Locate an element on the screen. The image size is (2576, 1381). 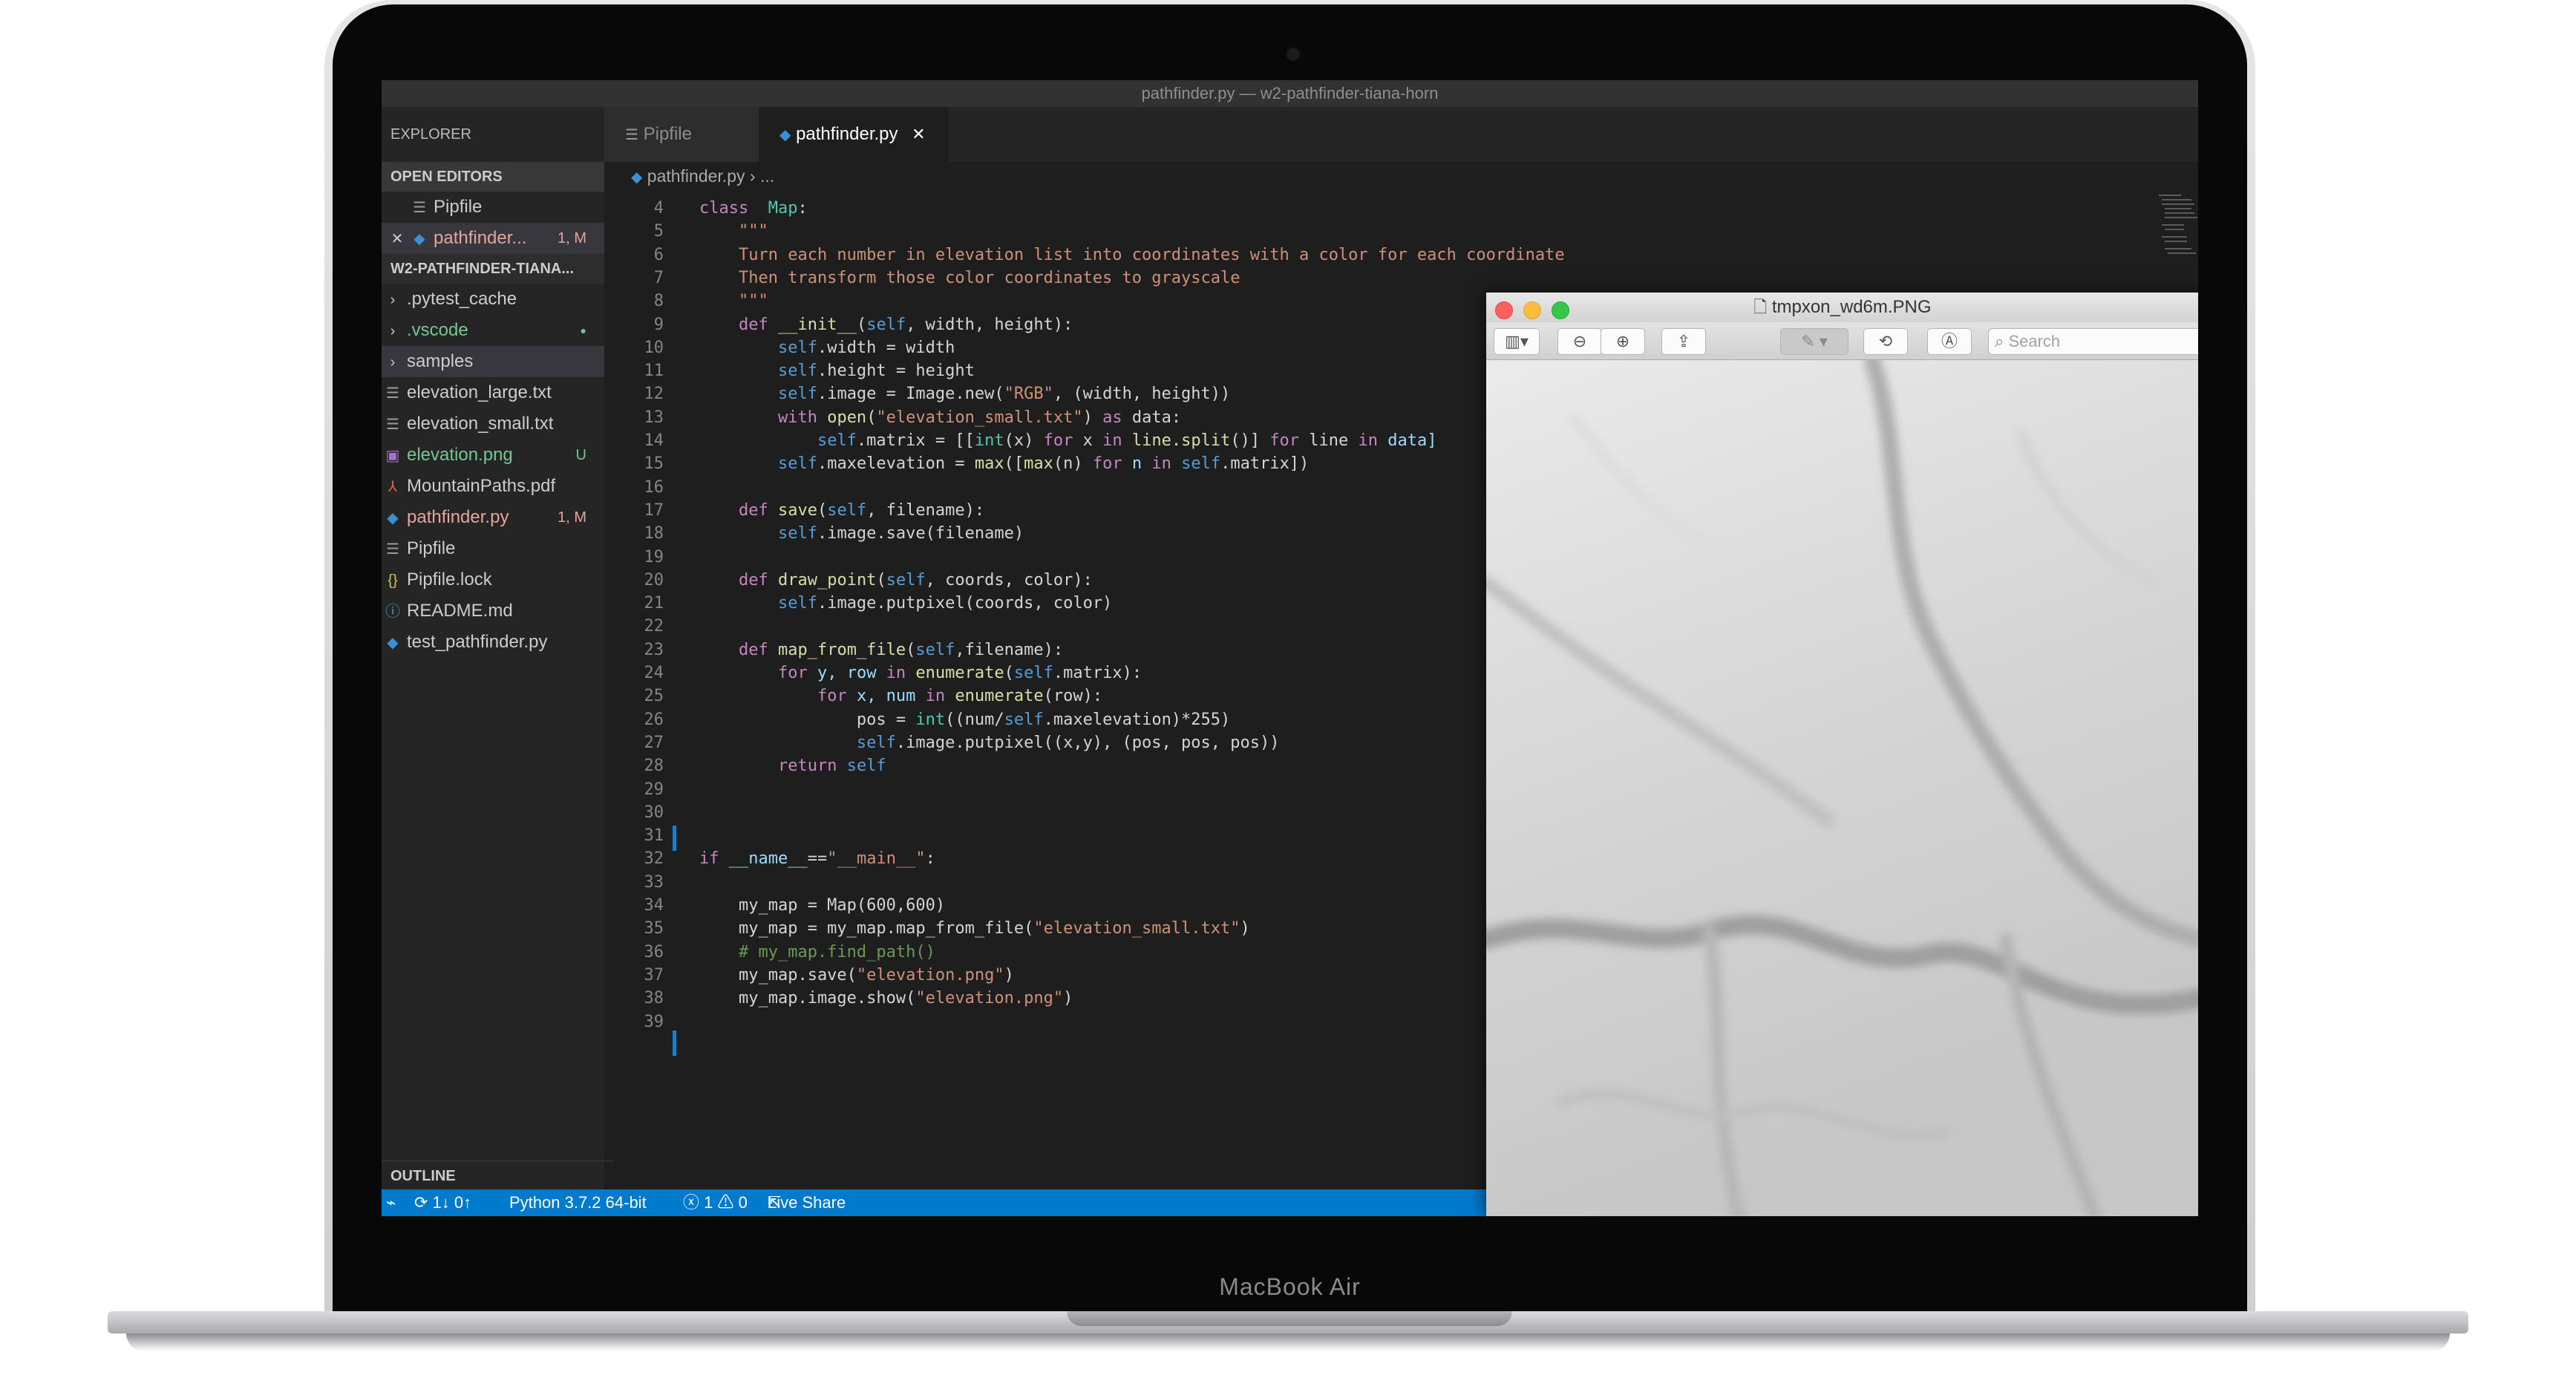
line-number: 33 is located at coordinates (654, 882).